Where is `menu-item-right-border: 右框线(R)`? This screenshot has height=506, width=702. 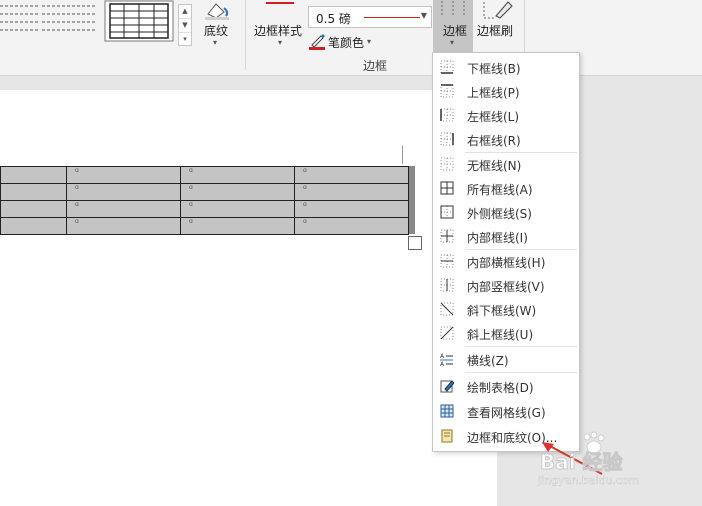
menu-item-right-border: 右框线(R) is located at coordinates (506, 139).